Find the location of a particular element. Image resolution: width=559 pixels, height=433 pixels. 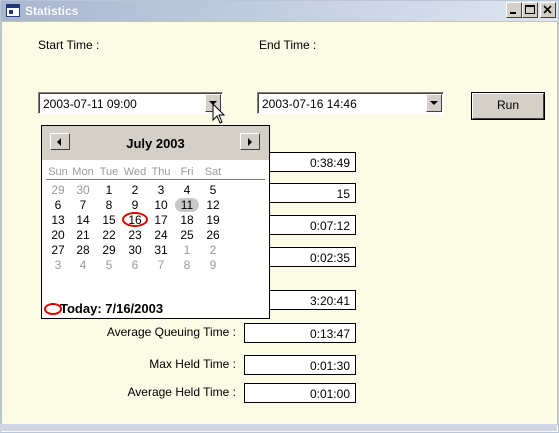

window-title: Statistics is located at coordinates (52, 11).